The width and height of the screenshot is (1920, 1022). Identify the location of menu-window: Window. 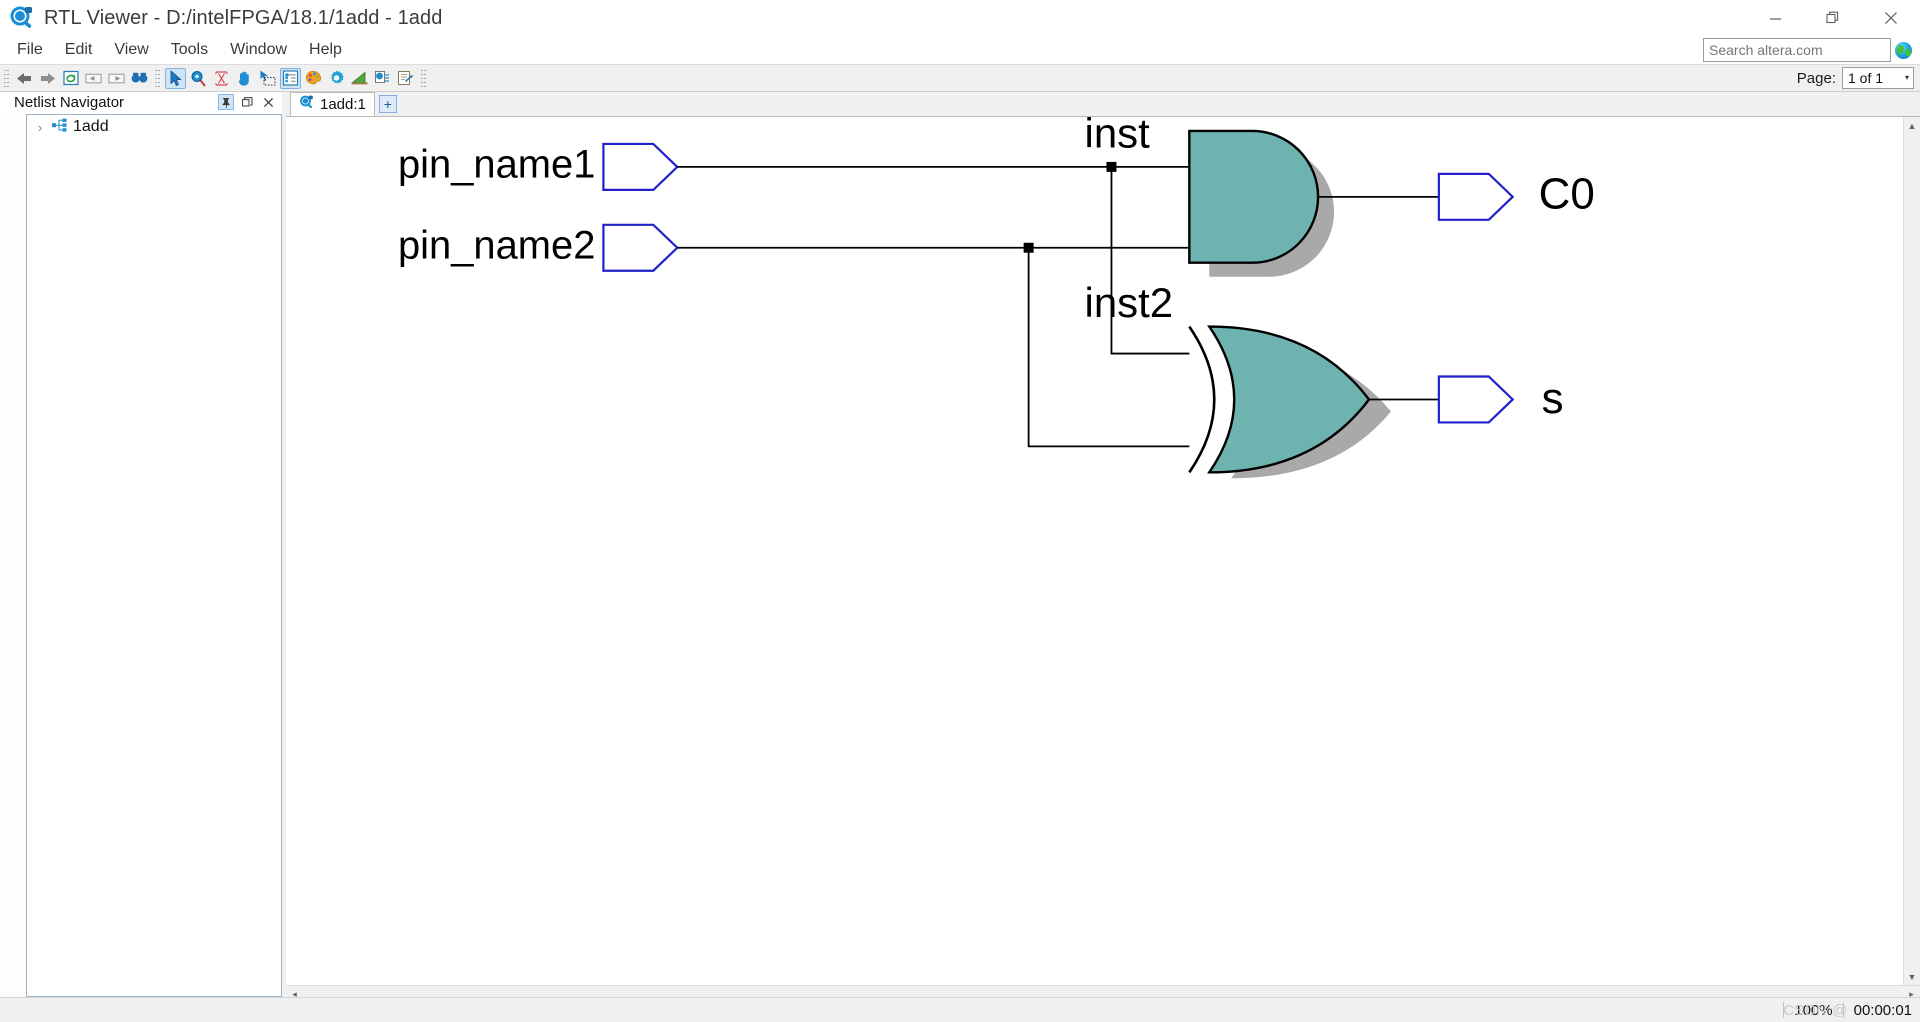
(258, 50).